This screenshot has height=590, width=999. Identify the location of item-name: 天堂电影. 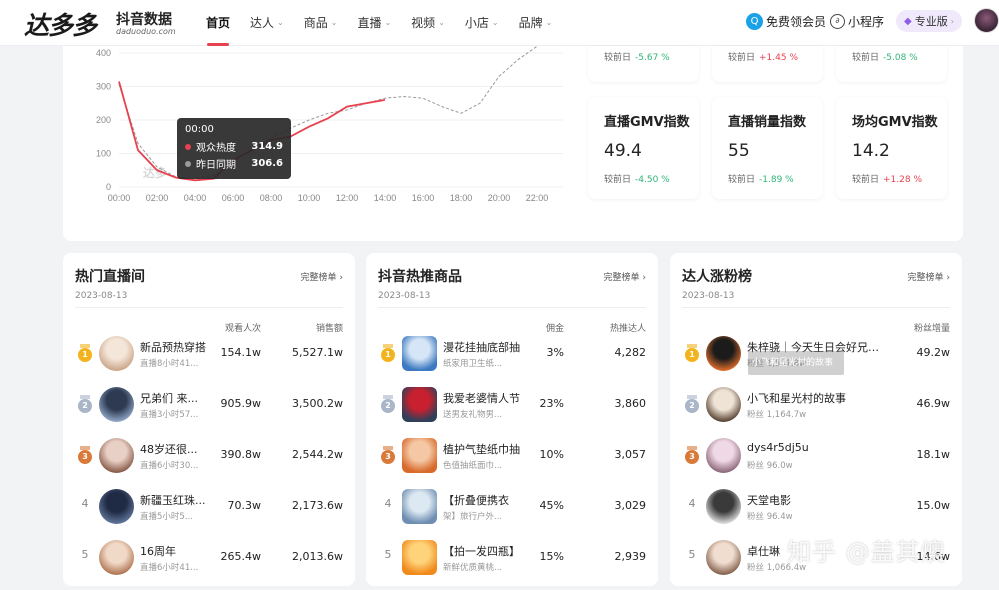
(817, 500).